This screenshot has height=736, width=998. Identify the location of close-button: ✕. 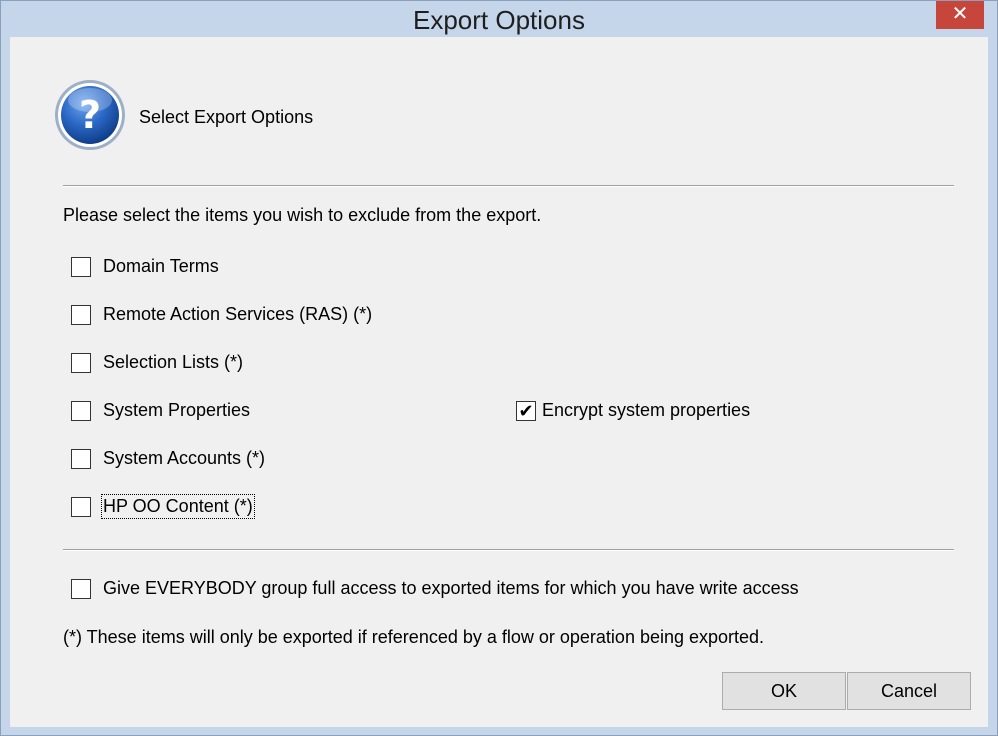
(960, 15).